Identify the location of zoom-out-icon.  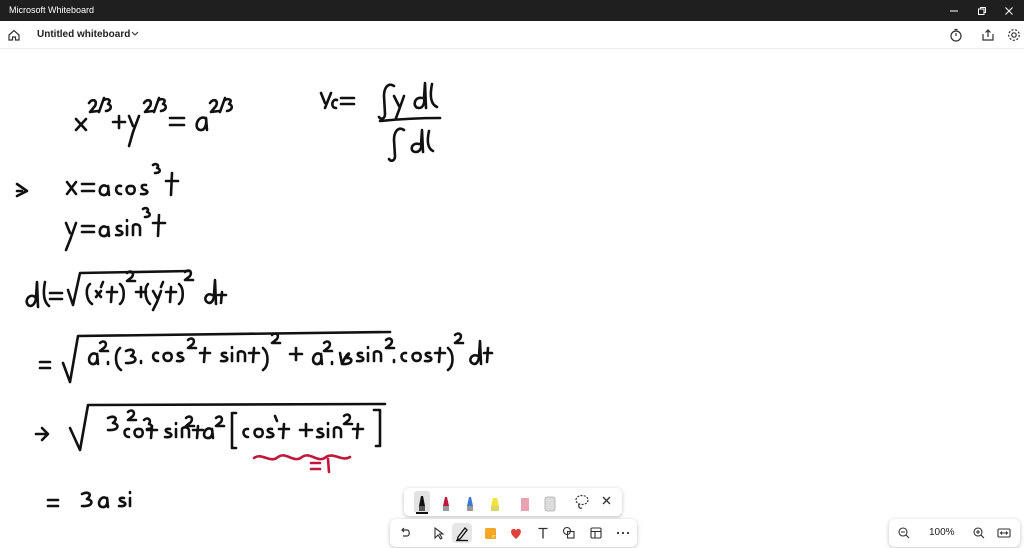
(904, 533).